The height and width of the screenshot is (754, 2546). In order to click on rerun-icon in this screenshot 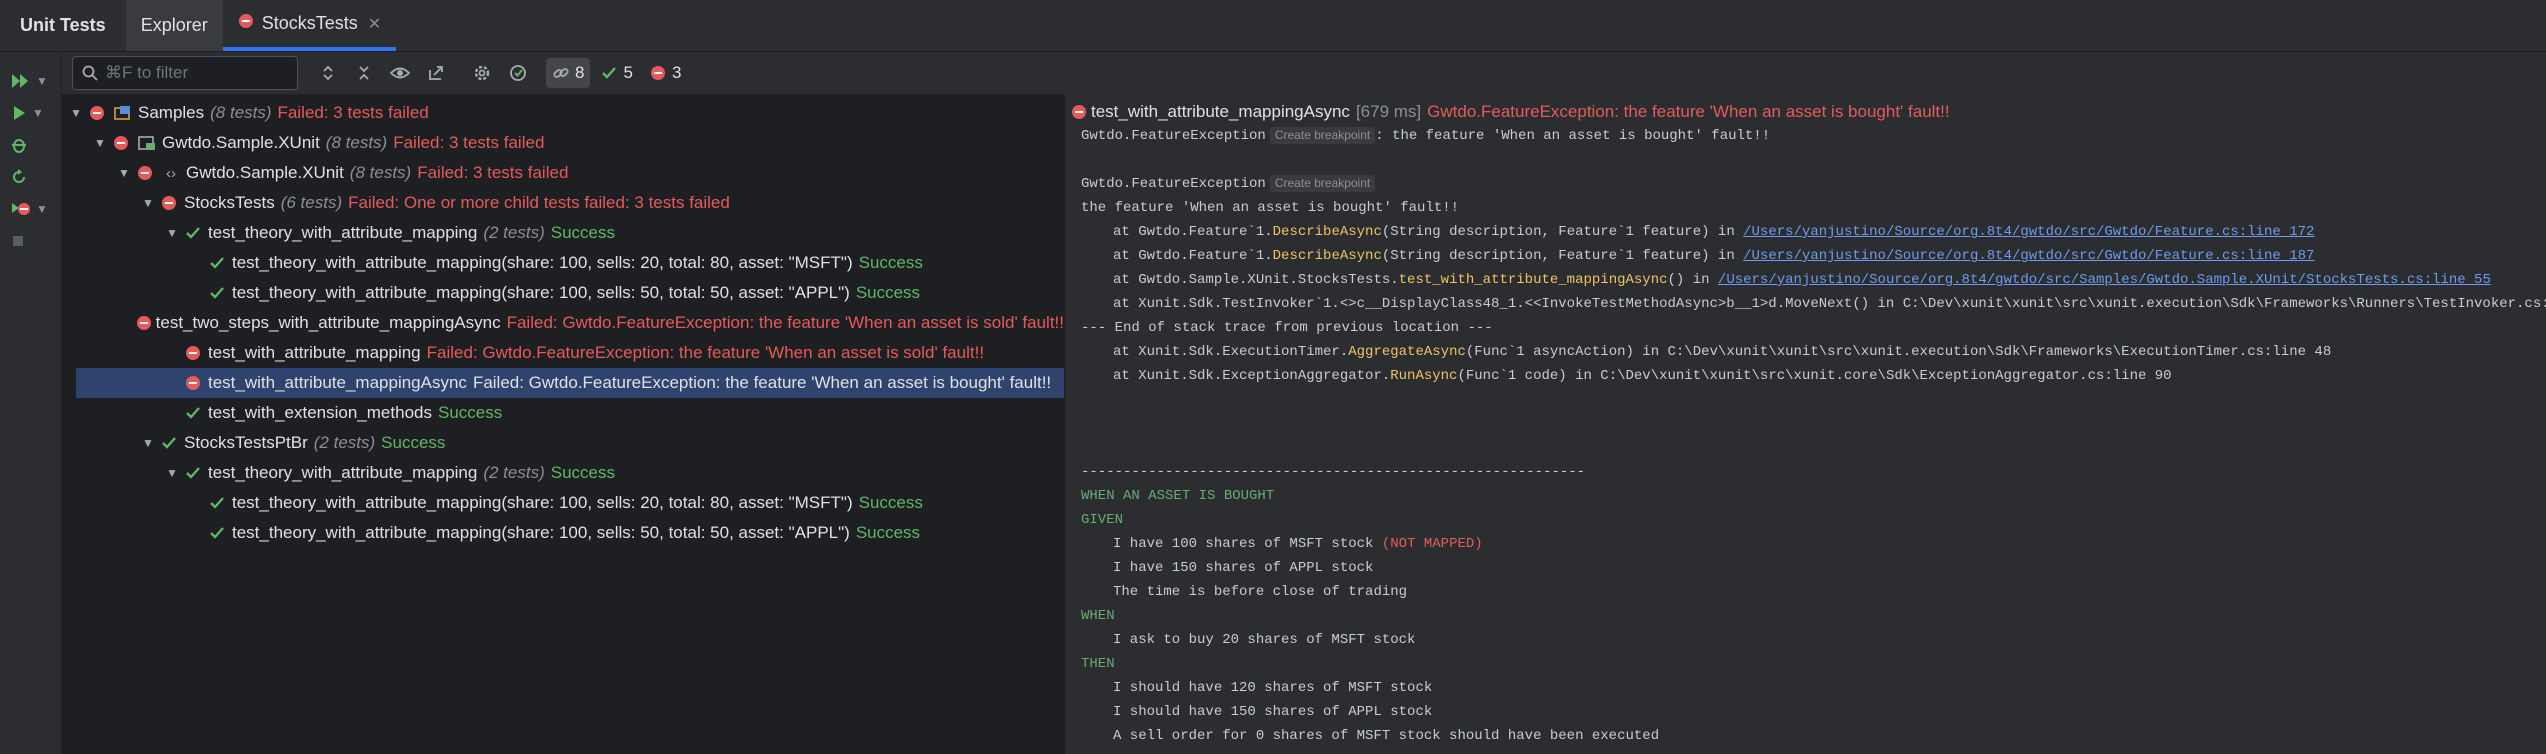, I will do `click(19, 176)`.